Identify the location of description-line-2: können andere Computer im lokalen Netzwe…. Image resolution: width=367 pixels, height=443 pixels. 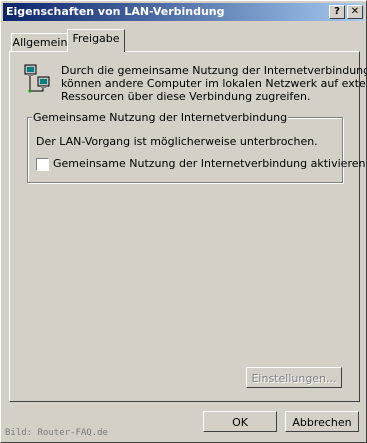
(214, 83).